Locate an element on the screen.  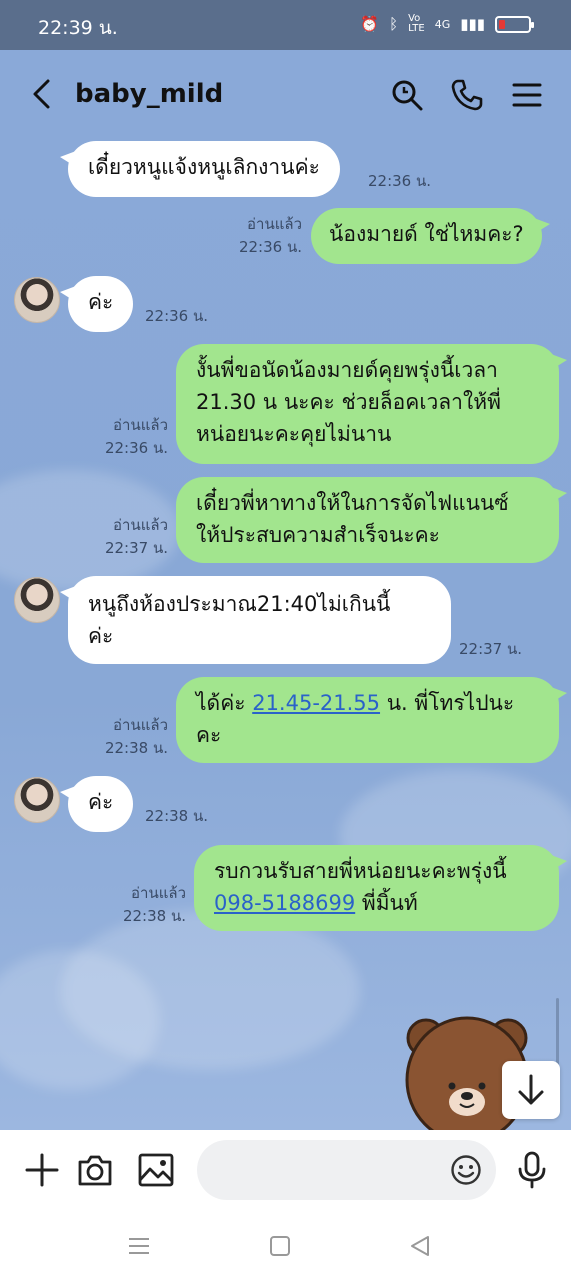
message-text-line: หนูถึงห้องประมาณ21:40ไม่เกินนี้ is located at coordinates (239, 604).